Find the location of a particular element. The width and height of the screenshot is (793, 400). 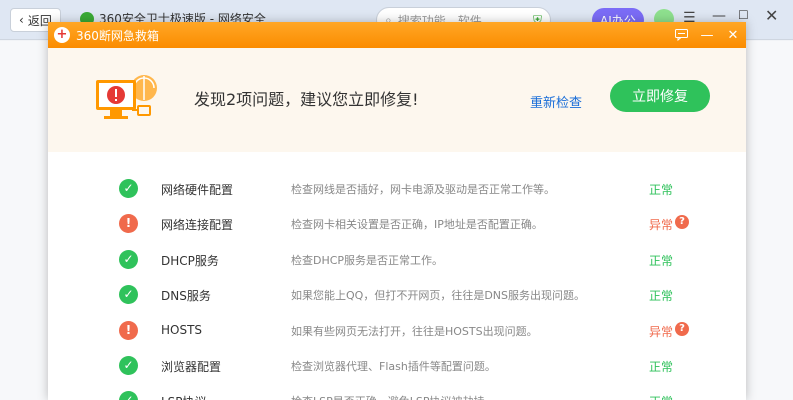

check-item-description: 检查浏览器代理、Flash插件等配置问题。 is located at coordinates (393, 366).